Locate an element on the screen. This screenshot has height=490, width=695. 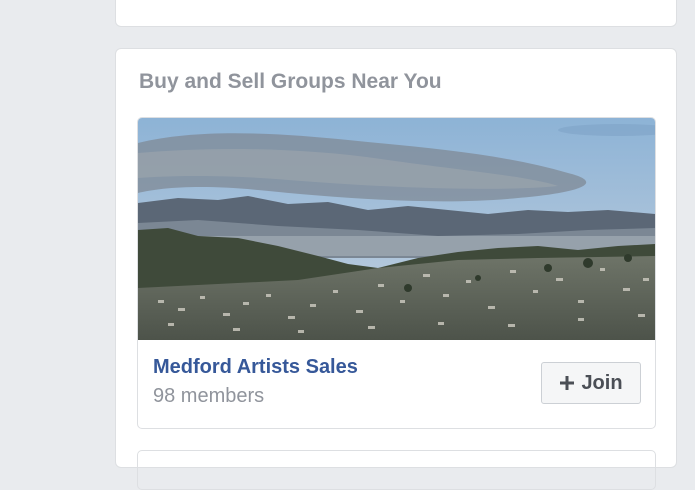
section-title: Buy and Sell Groups Near You is located at coordinates (290, 81).